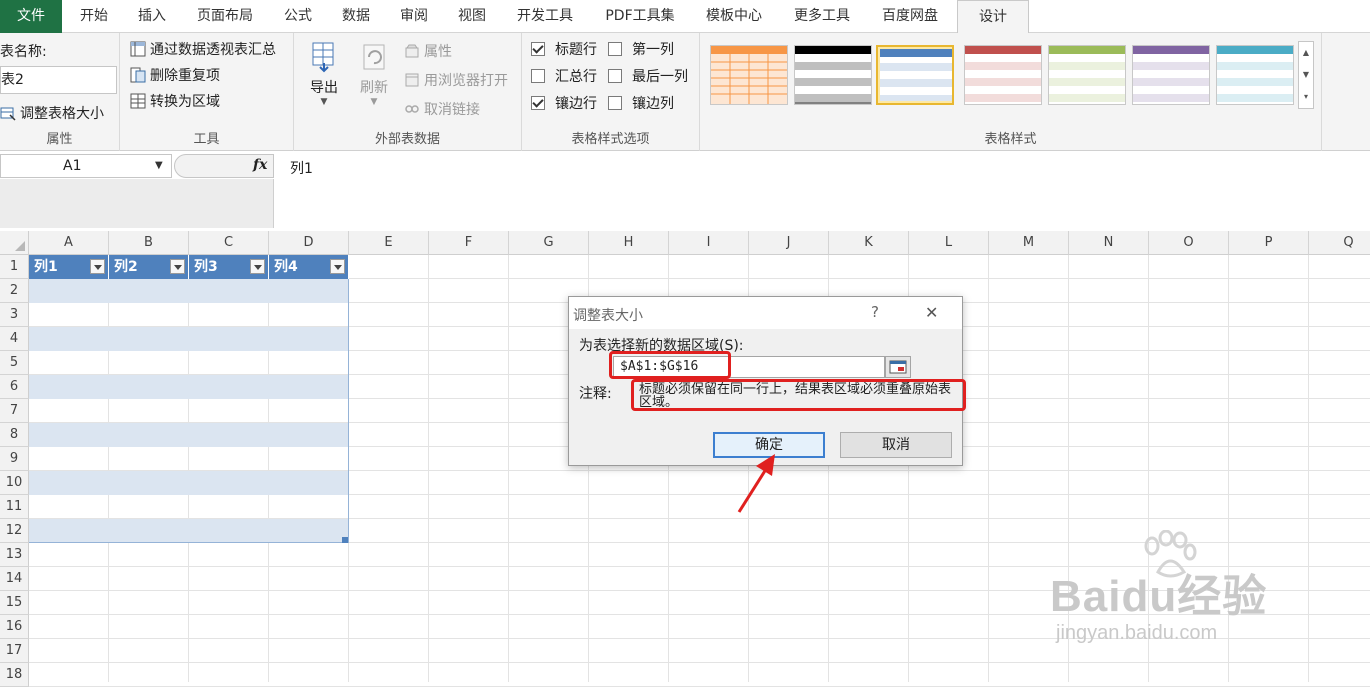  What do you see at coordinates (456, 80) in the screenshot?
I see `open-in-browser-button: 用浏览器打开` at bounding box center [456, 80].